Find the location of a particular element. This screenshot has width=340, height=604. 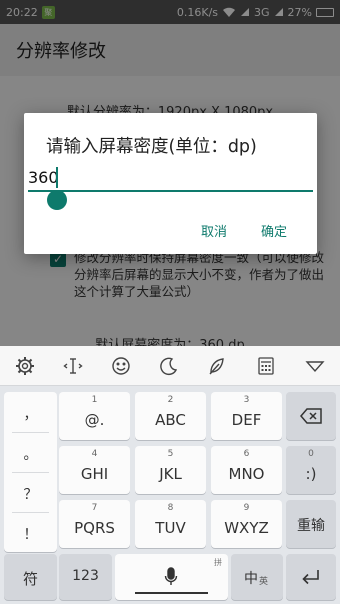

key-8-label: TUV is located at coordinates (170, 528).